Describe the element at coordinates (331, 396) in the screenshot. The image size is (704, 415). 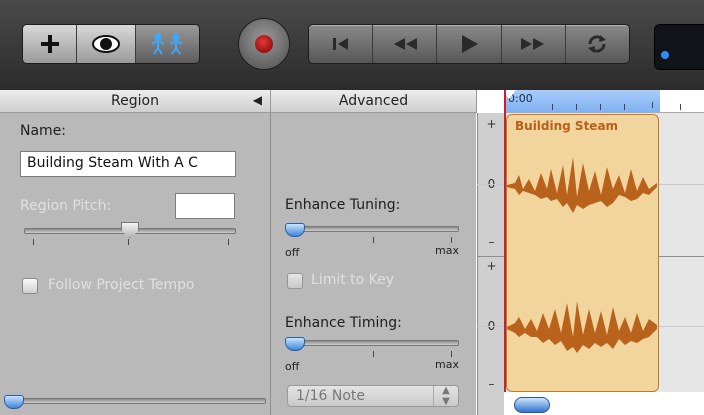
I see `timing-note-value: 1/16 Note` at that location.